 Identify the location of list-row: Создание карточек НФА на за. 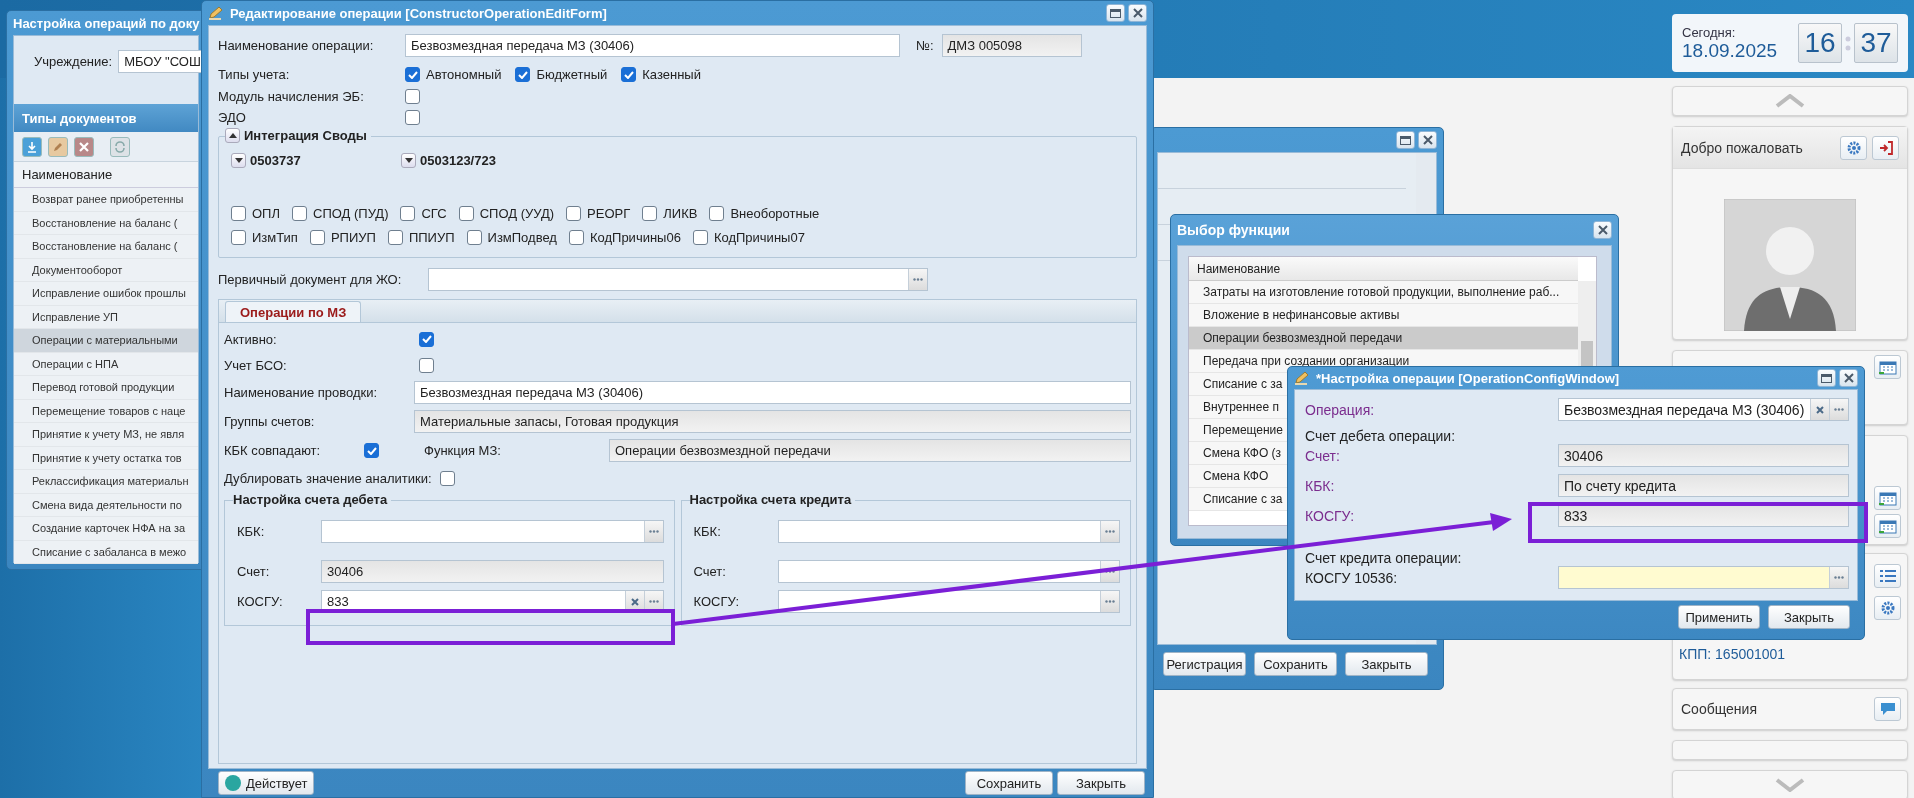
(106, 529).